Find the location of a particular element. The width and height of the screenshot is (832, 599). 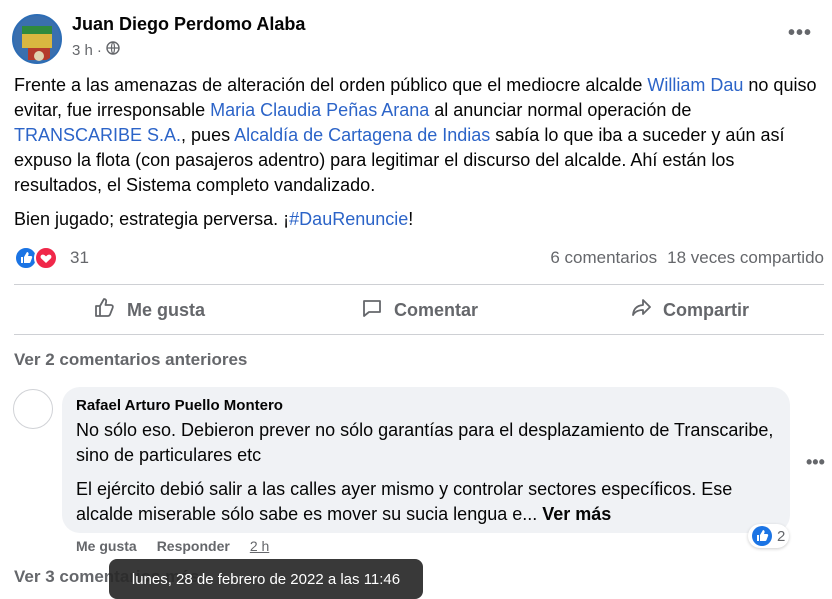

comment-reactions: 2 is located at coordinates (769, 536).